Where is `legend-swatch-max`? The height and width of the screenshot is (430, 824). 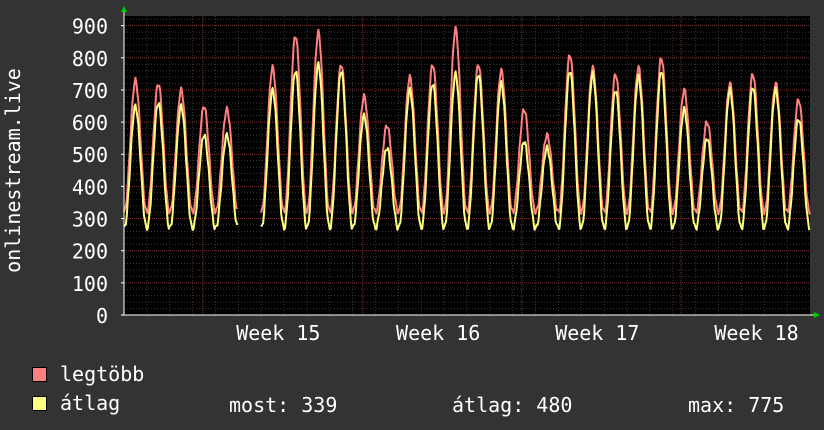 legend-swatch-max is located at coordinates (39, 374).